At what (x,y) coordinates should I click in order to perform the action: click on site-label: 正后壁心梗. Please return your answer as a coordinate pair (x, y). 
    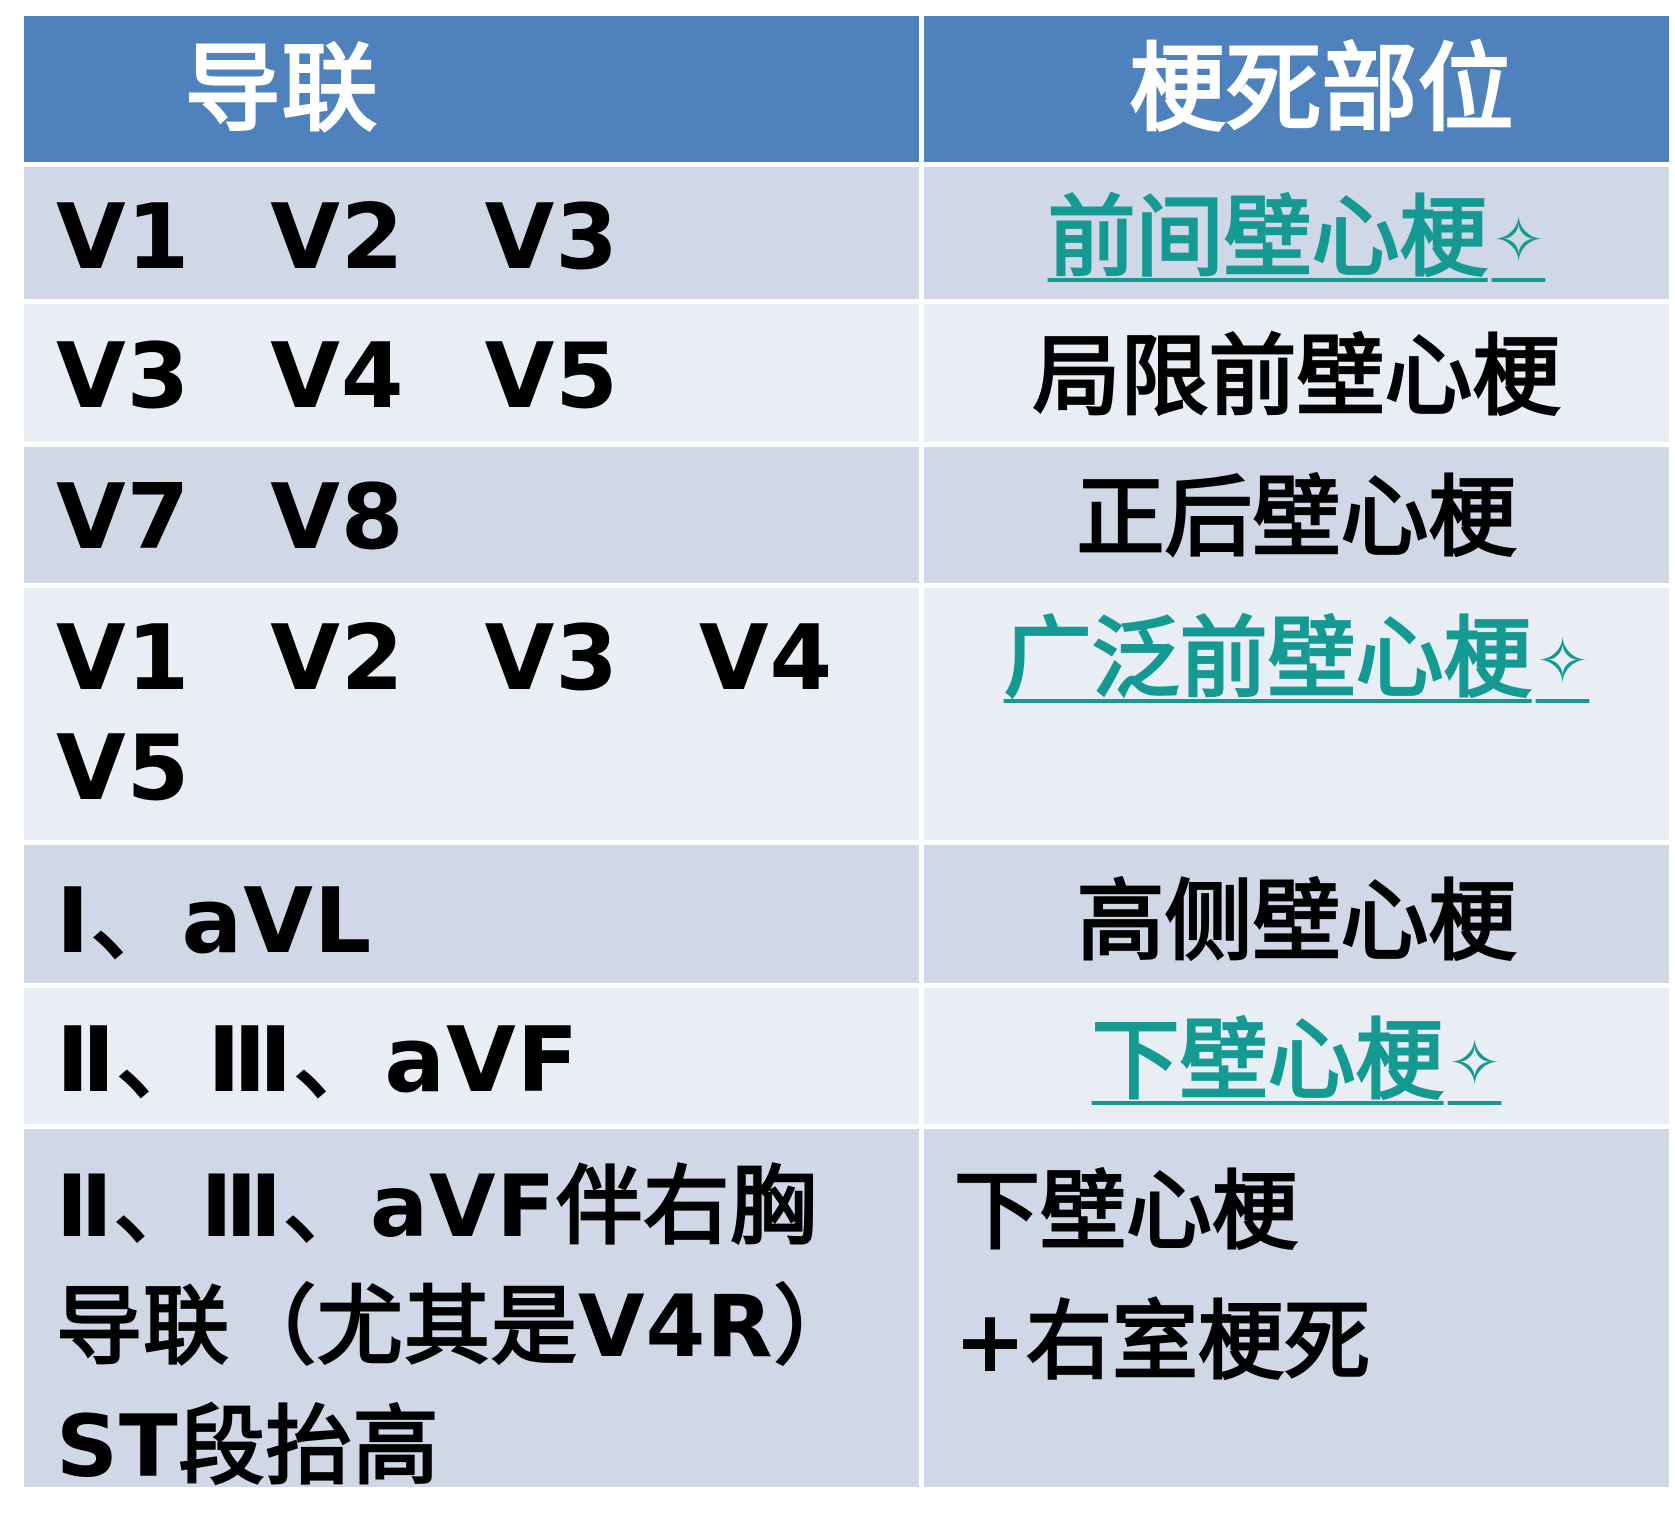
    Looking at the image, I should click on (1296, 517).